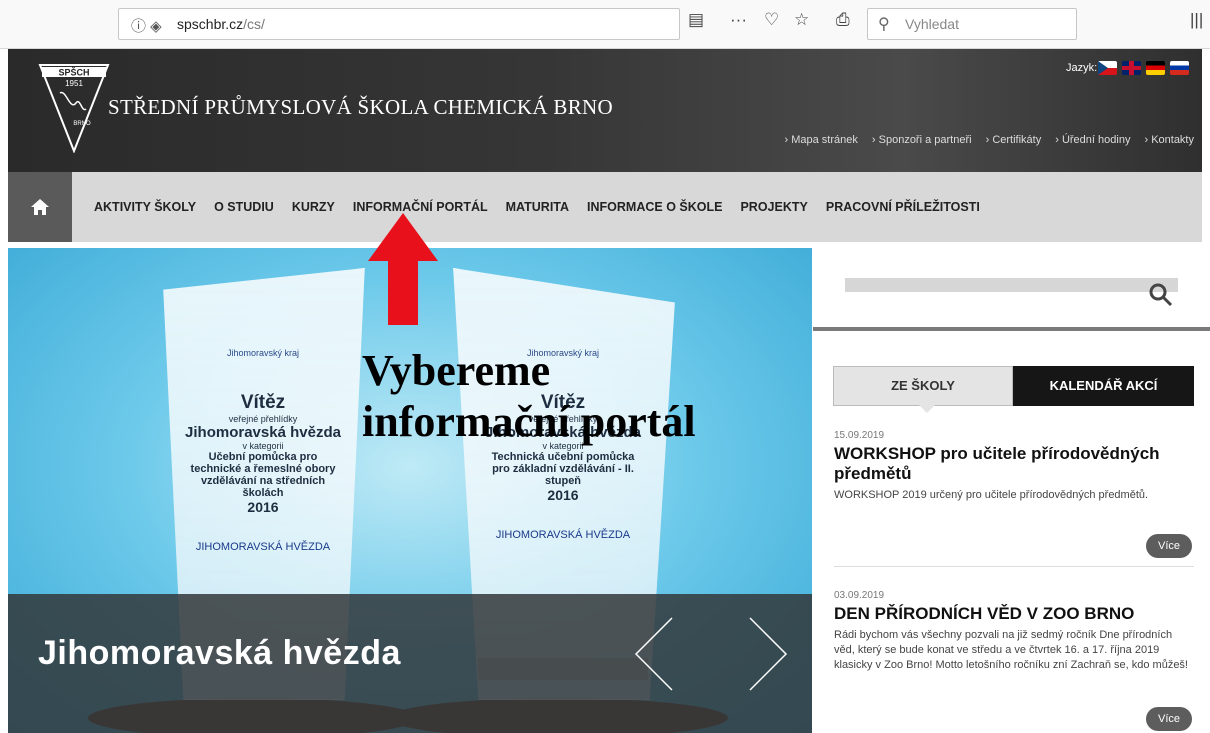  Describe the element at coordinates (1107, 68) in the screenshot. I see `flag-cz-icon` at that location.